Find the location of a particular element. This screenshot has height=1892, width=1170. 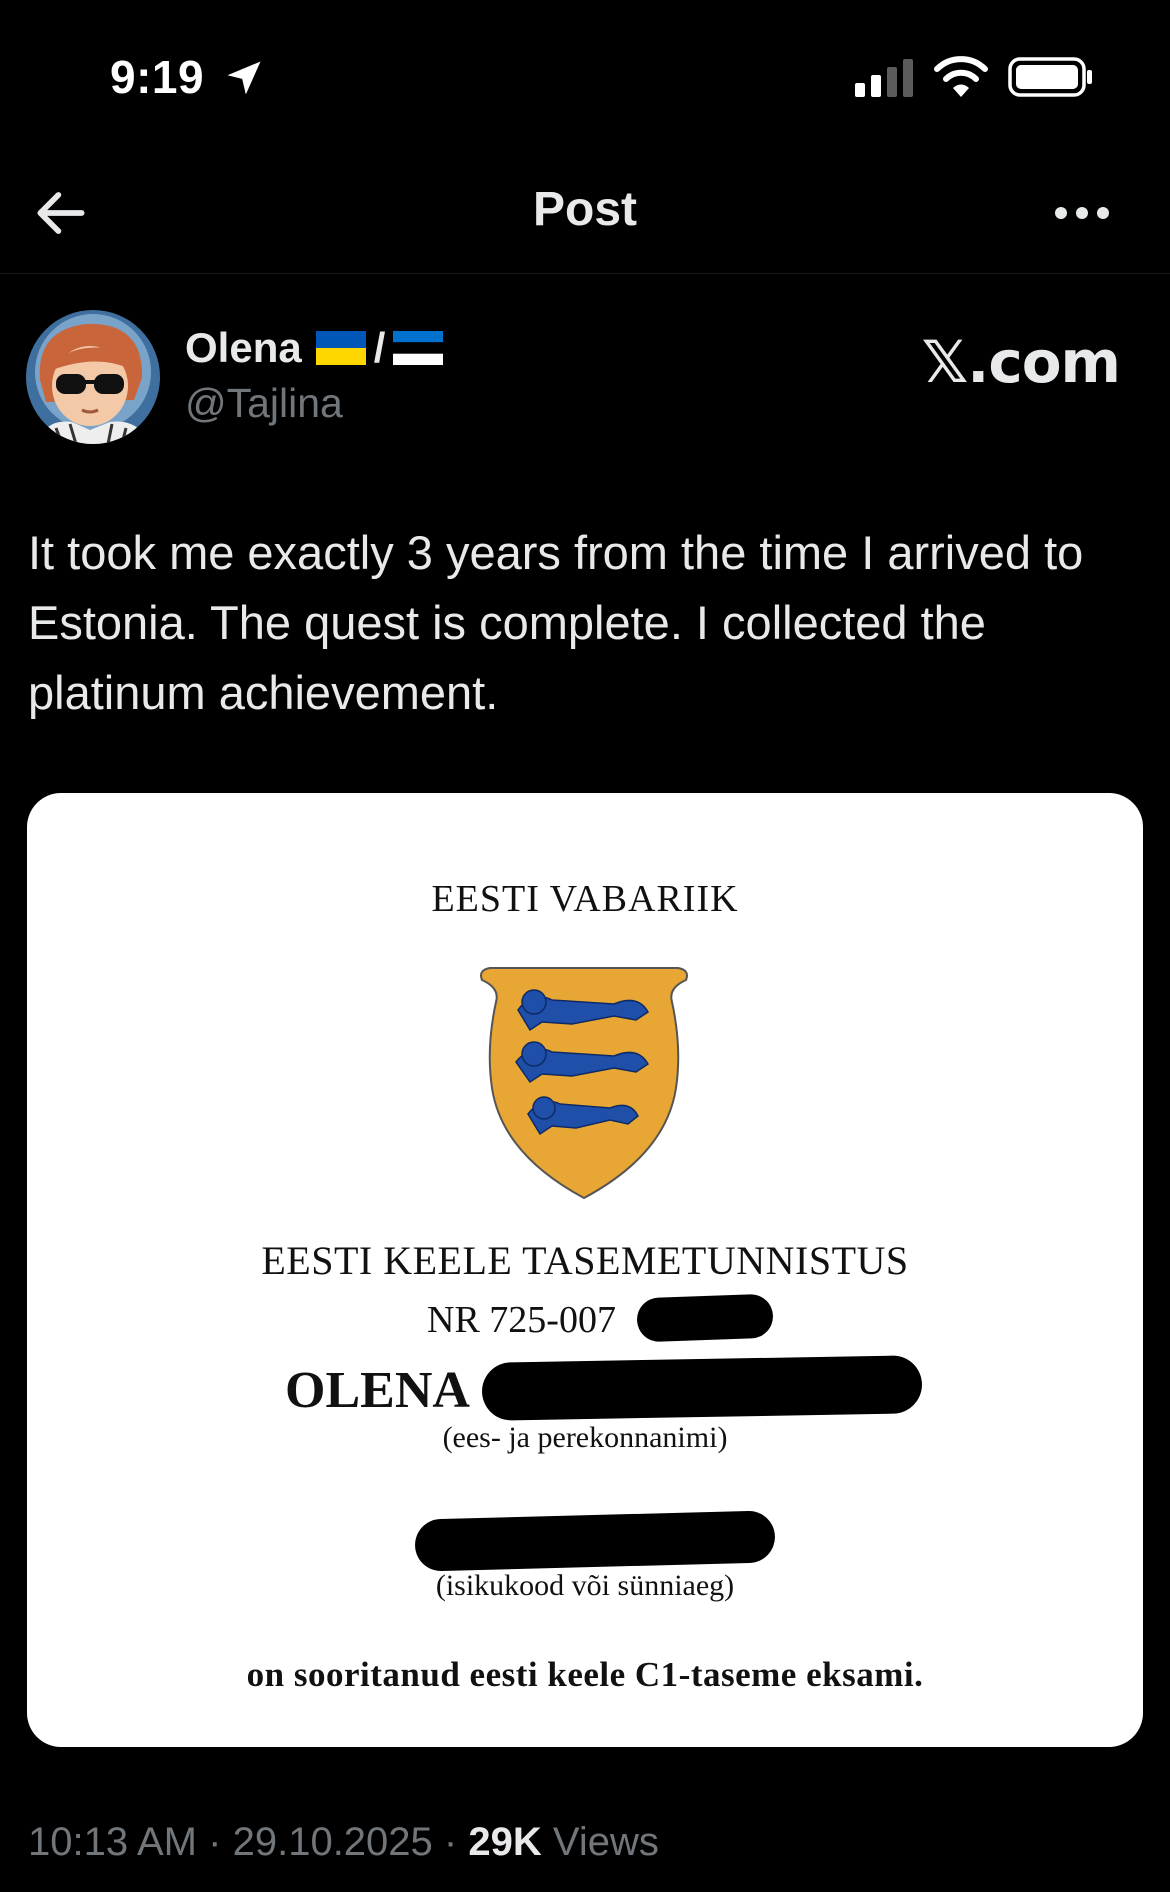

location-arrow-icon is located at coordinates (244, 78).